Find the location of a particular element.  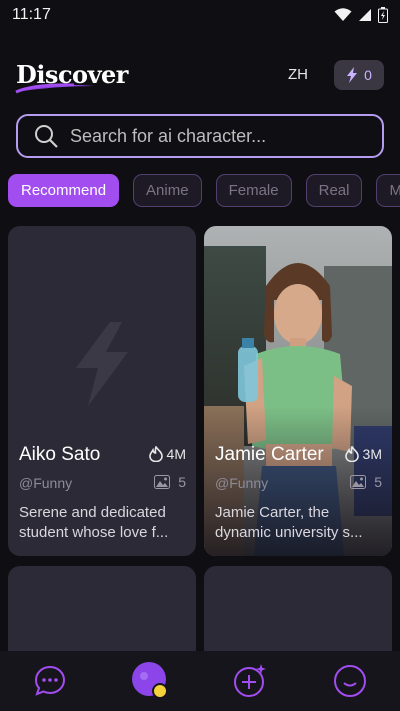

bottom-nav is located at coordinates (200, 681).